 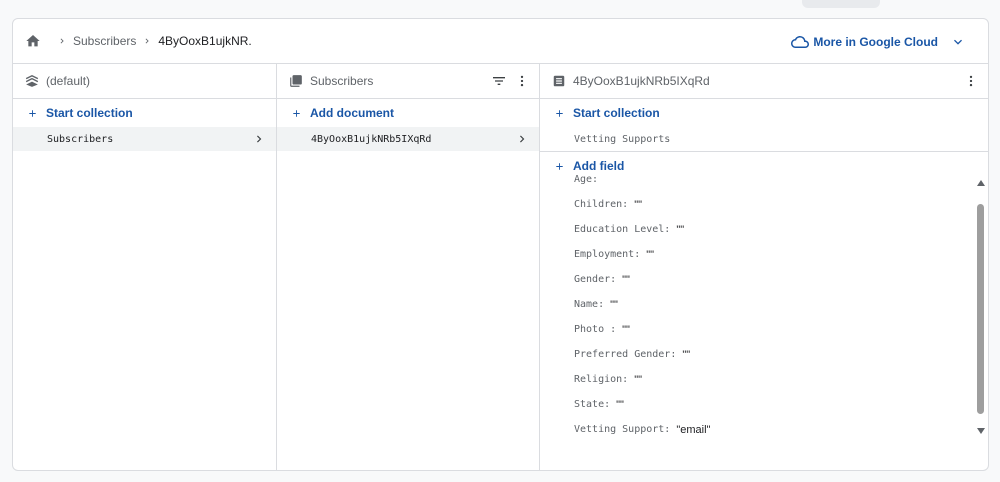 I want to click on subcollection-item-label: Vetting Supports, so click(x=622, y=139).